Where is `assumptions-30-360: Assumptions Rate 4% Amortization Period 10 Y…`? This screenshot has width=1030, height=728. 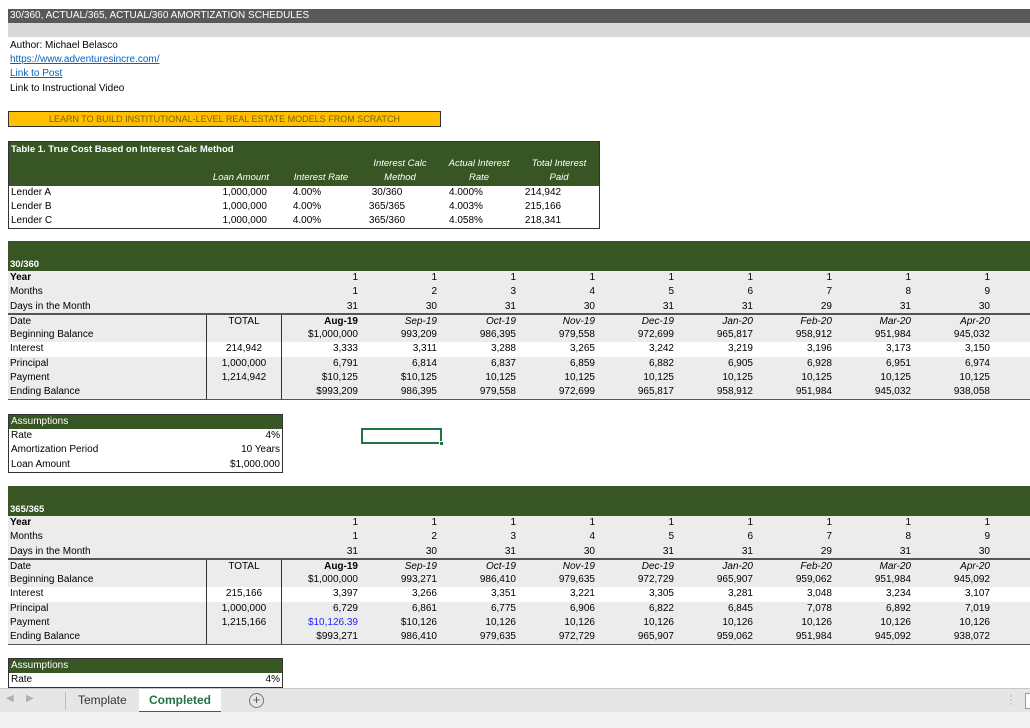 assumptions-30-360: Assumptions Rate 4% Amortization Period 10 Y… is located at coordinates (145, 443).